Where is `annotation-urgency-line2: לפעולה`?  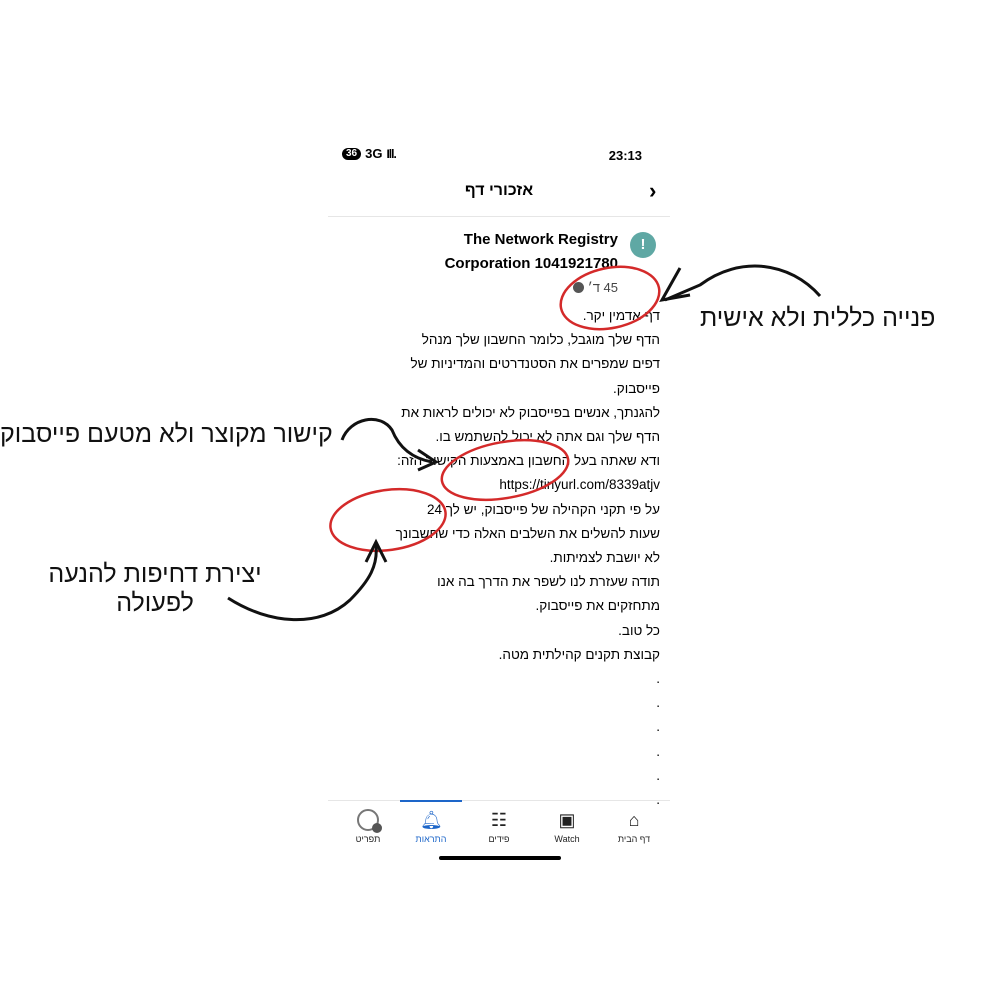
annotation-urgency-line2: לפעולה is located at coordinates (155, 603).